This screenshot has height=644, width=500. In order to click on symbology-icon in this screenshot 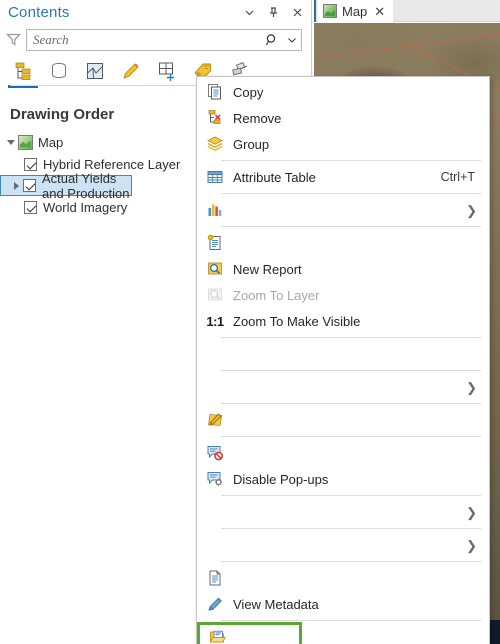, I will do `click(215, 420)`.